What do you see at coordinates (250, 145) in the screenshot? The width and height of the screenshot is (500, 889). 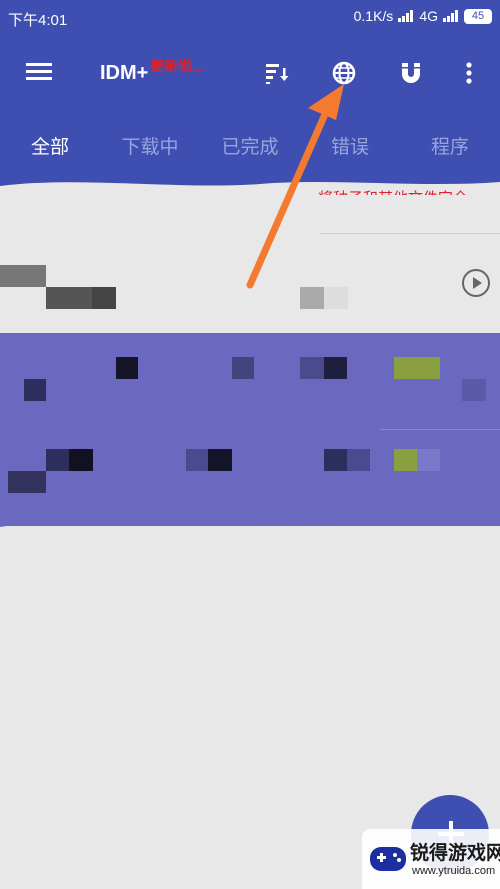 I see `tab-completed: 已完成` at bounding box center [250, 145].